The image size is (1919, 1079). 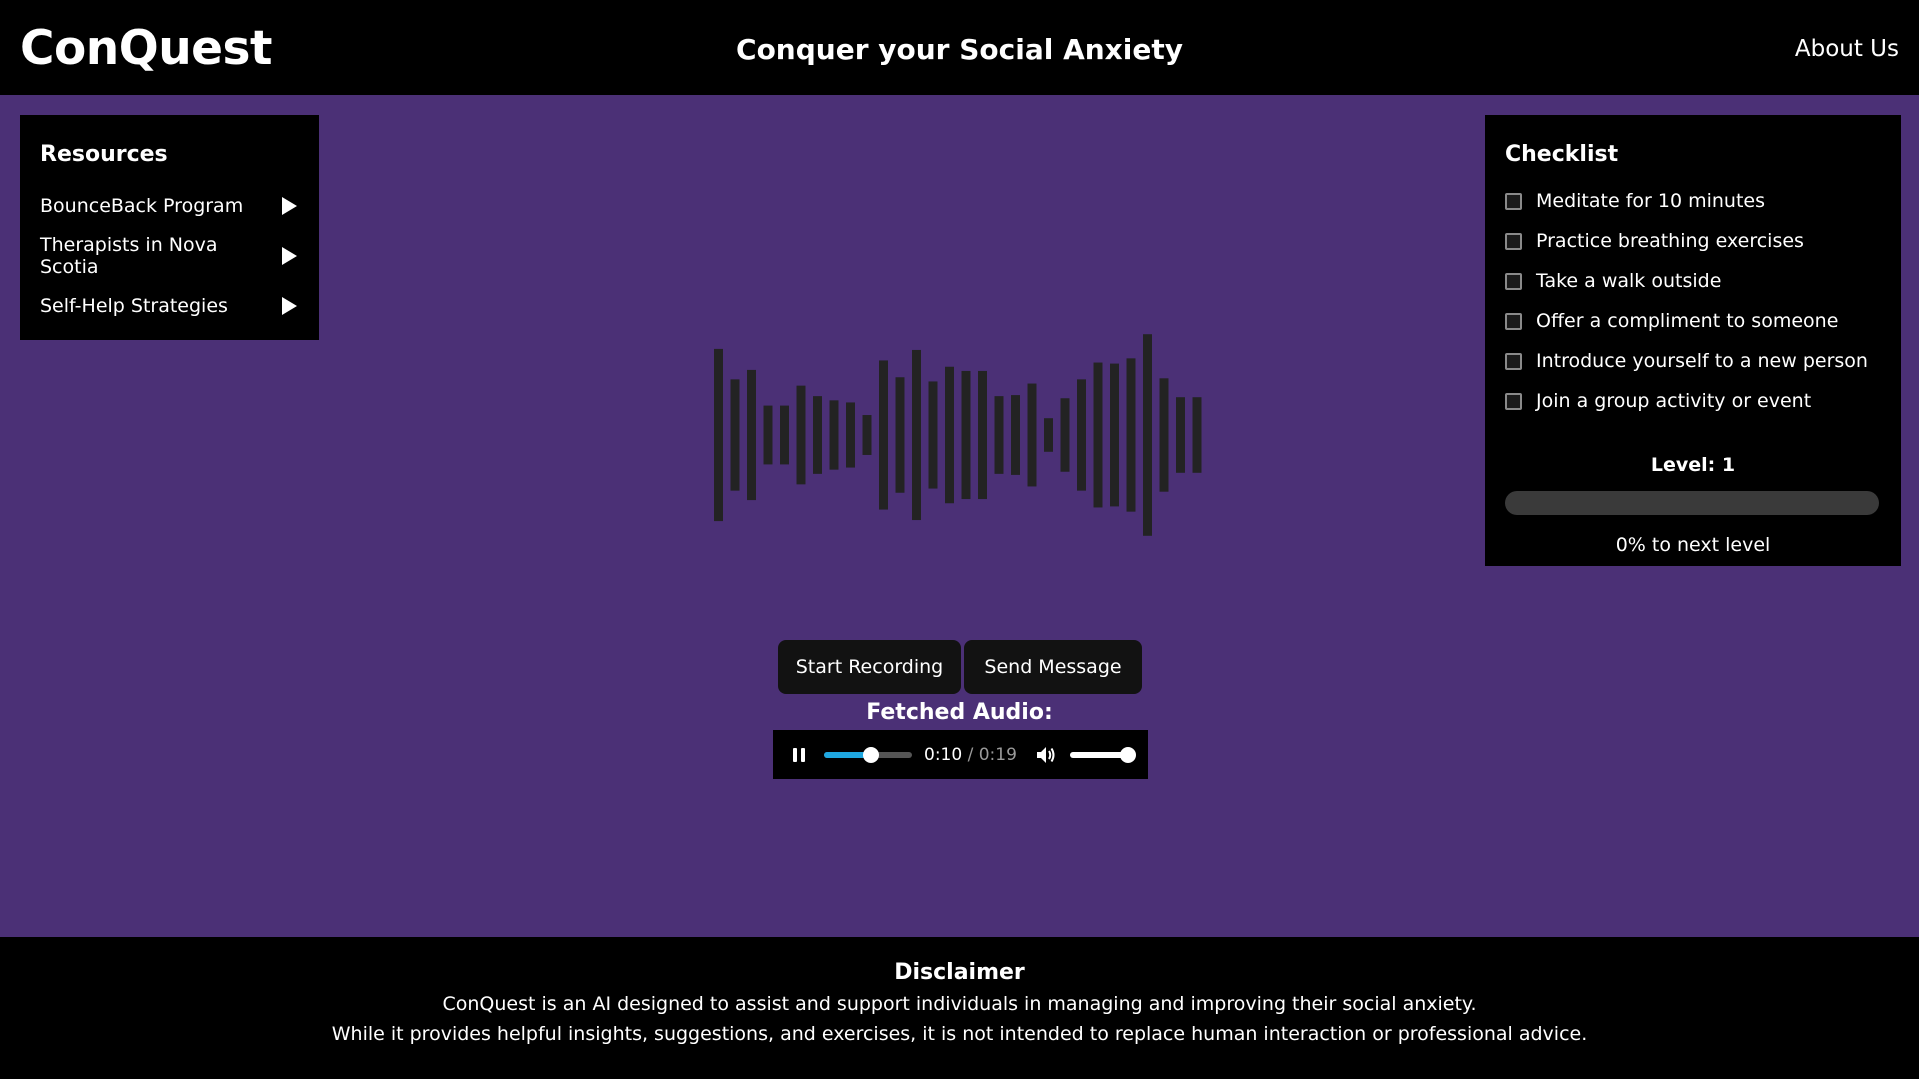 I want to click on seek-slider, so click(x=868, y=754).